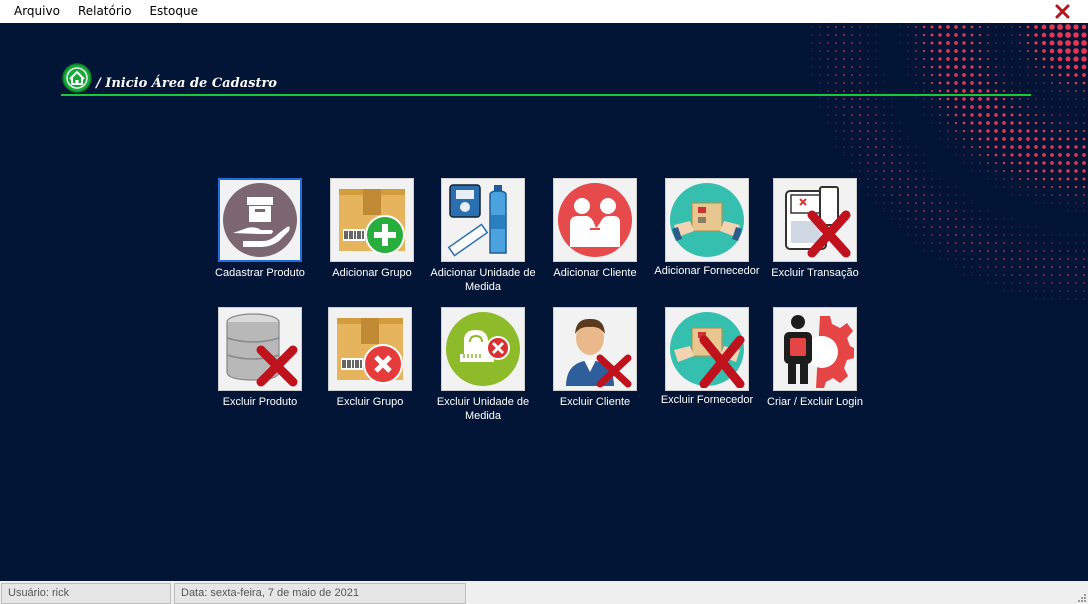  What do you see at coordinates (477, 220) in the screenshot?
I see `scale-ruler-bottle-icon` at bounding box center [477, 220].